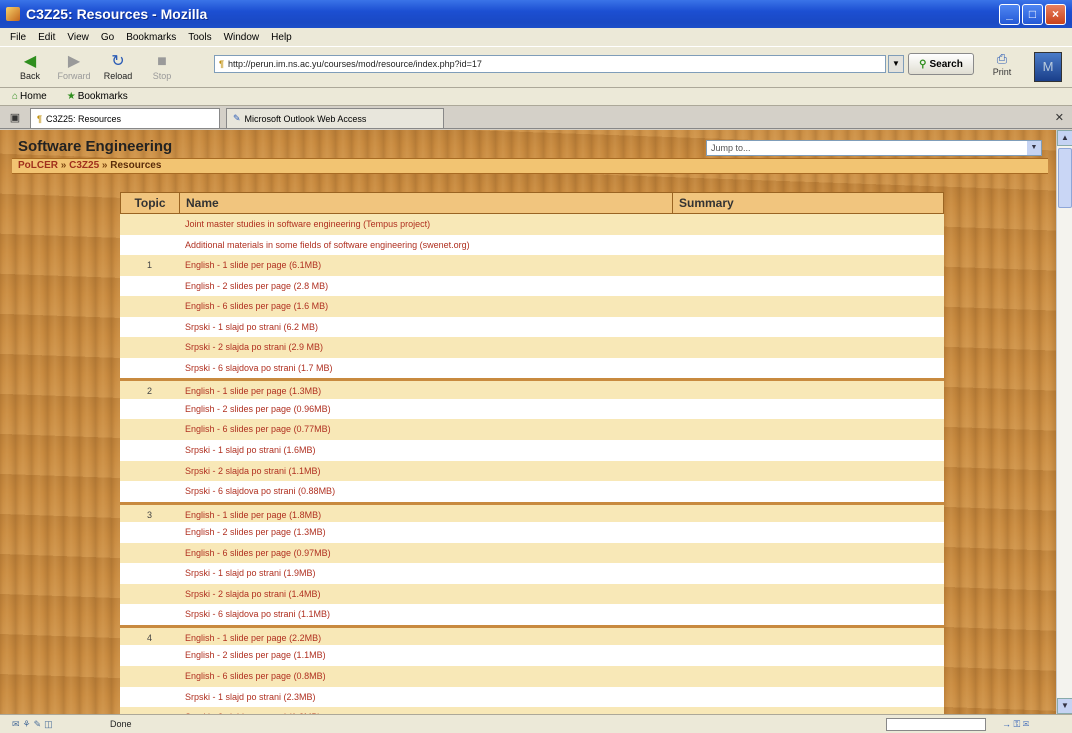 The image size is (1072, 733). What do you see at coordinates (46, 37) in the screenshot?
I see `menu-edit: Edit` at bounding box center [46, 37].